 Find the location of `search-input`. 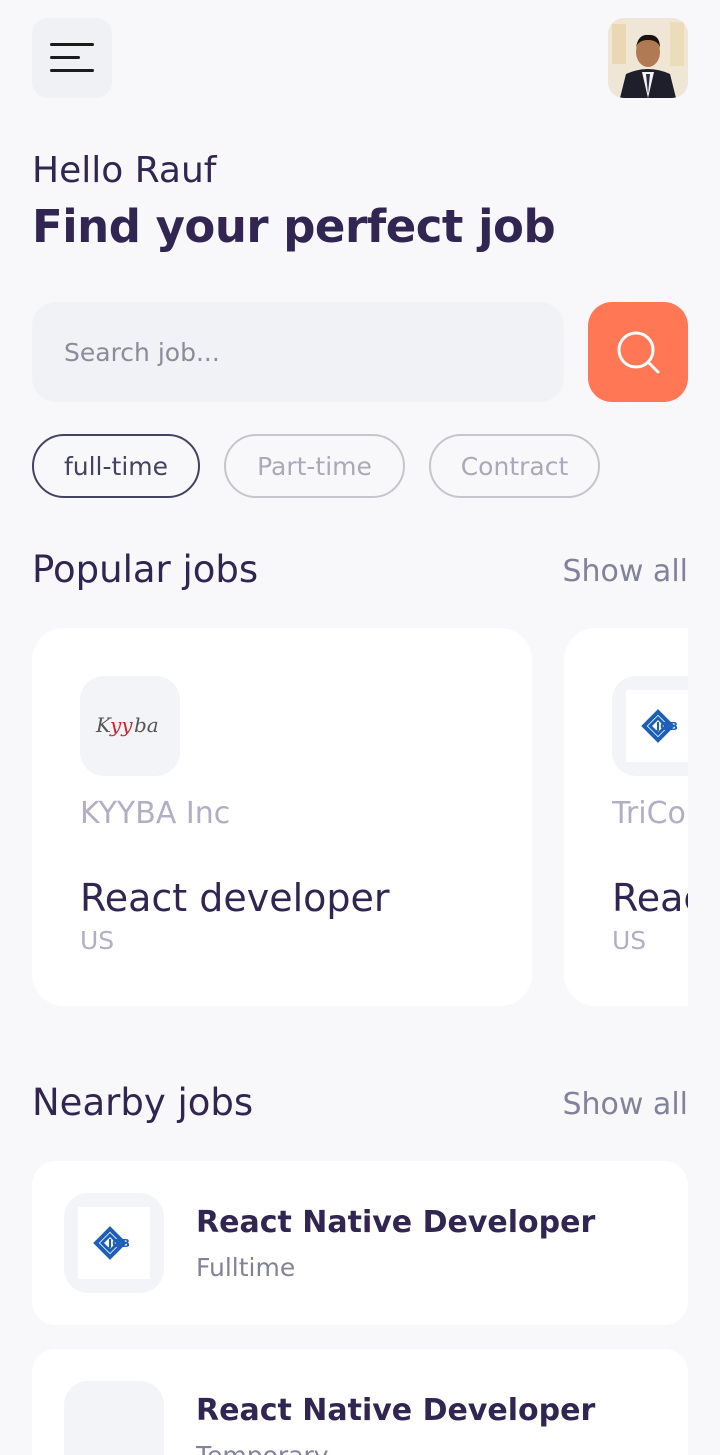

search-input is located at coordinates (304, 352).